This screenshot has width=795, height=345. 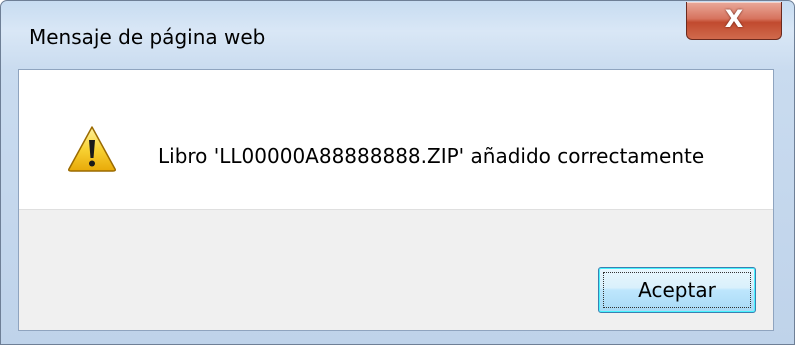 What do you see at coordinates (147, 37) in the screenshot?
I see `dialog-title: Mensaje de página web` at bounding box center [147, 37].